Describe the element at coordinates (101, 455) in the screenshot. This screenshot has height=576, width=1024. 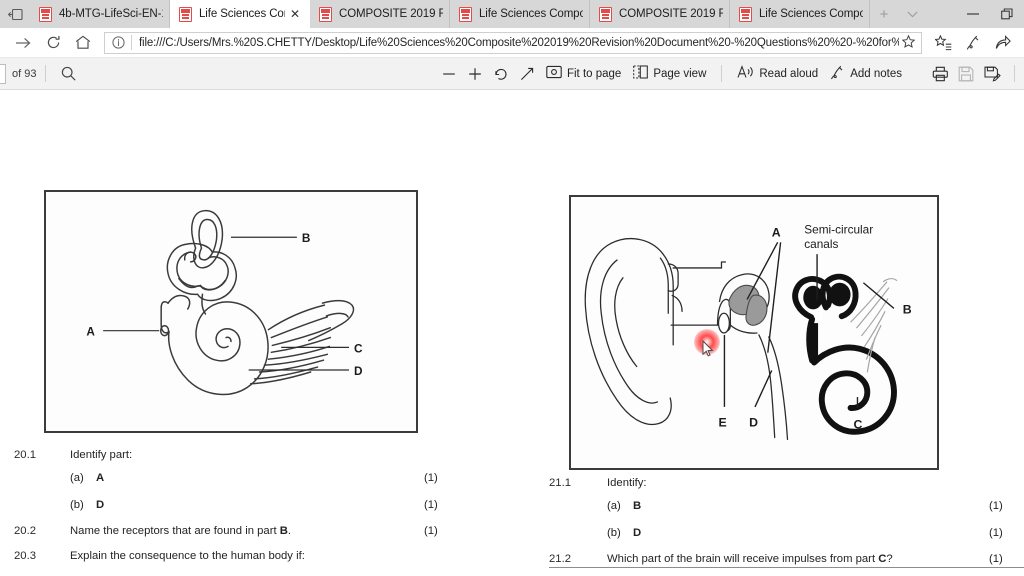
I see `question-text: Identify part:` at that location.